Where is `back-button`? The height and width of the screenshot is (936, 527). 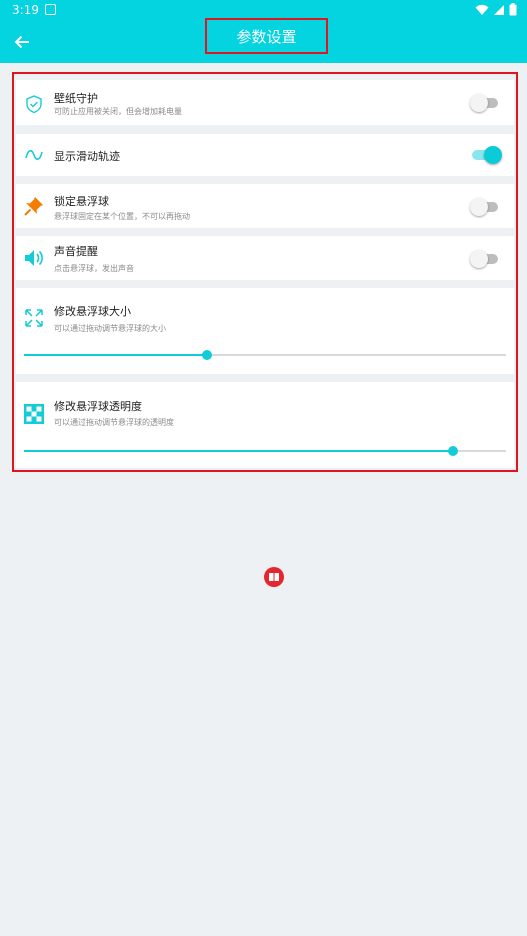
back-button is located at coordinates (22, 42).